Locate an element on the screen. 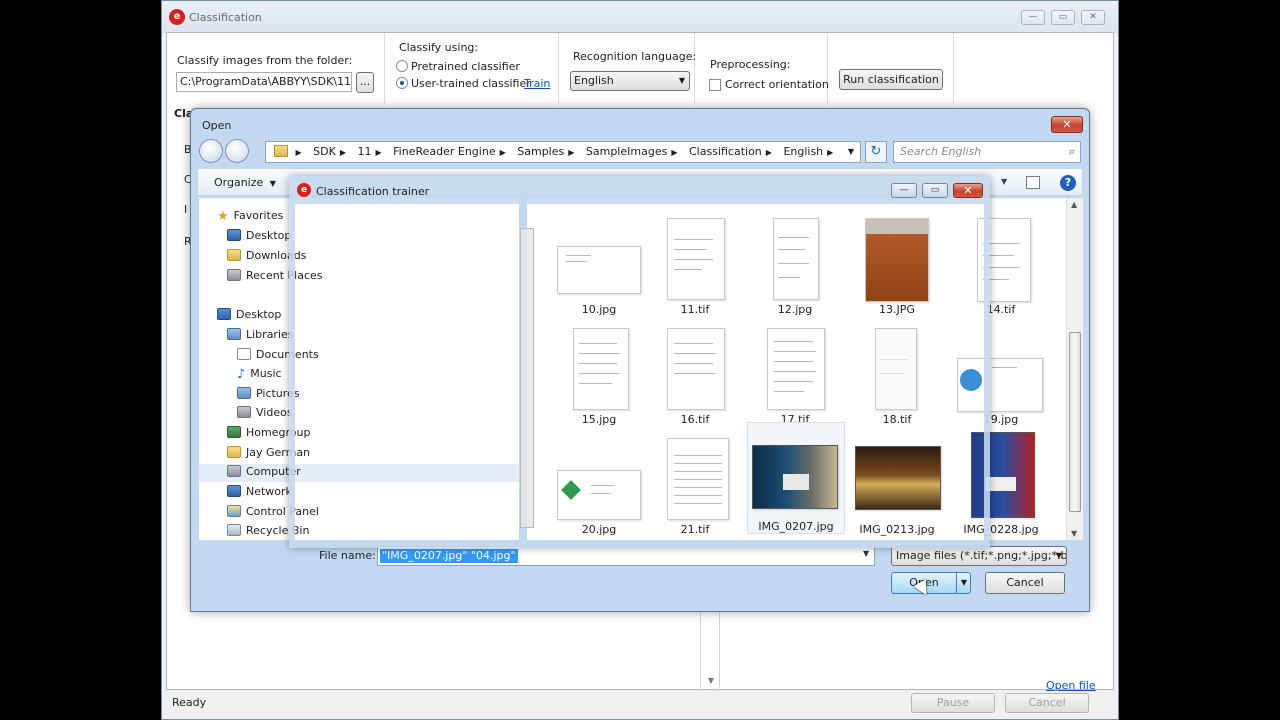 This screenshot has height=720, width=1280. nav-videos: Videos is located at coordinates (265, 412).